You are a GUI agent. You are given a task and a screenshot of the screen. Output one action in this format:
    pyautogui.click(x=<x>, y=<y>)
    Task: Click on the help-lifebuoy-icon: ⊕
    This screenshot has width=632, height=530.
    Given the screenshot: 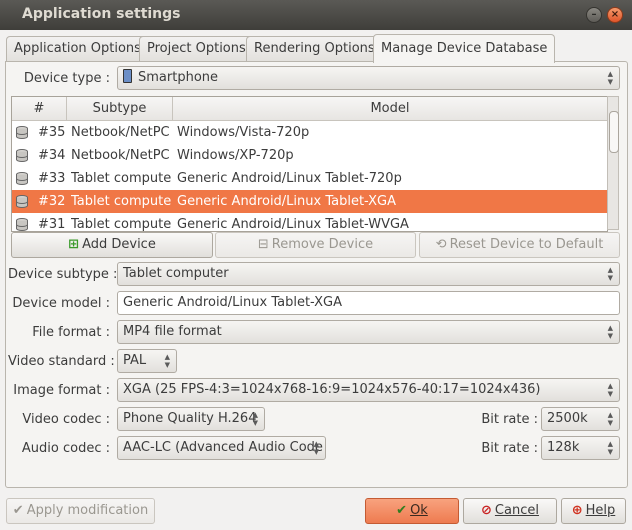 What is the action you would take?
    pyautogui.click(x=577, y=510)
    